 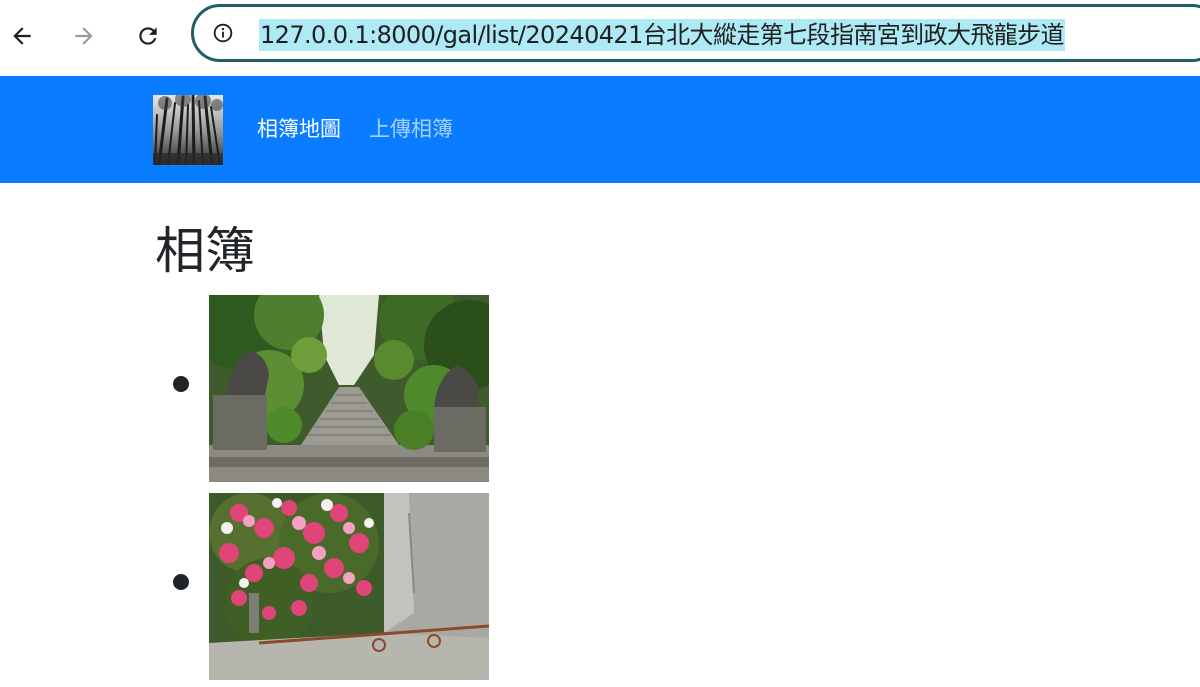 What do you see at coordinates (299, 129) in the screenshot?
I see `nav-link-album-map: 相簿地圖` at bounding box center [299, 129].